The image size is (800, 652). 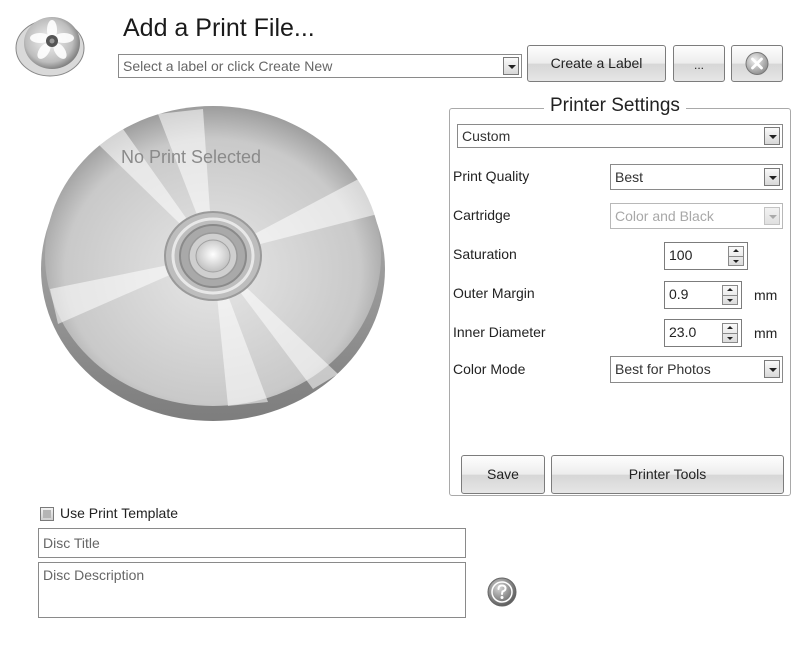 I want to click on inner-diameter-label: Inner Diameter, so click(x=499, y=332).